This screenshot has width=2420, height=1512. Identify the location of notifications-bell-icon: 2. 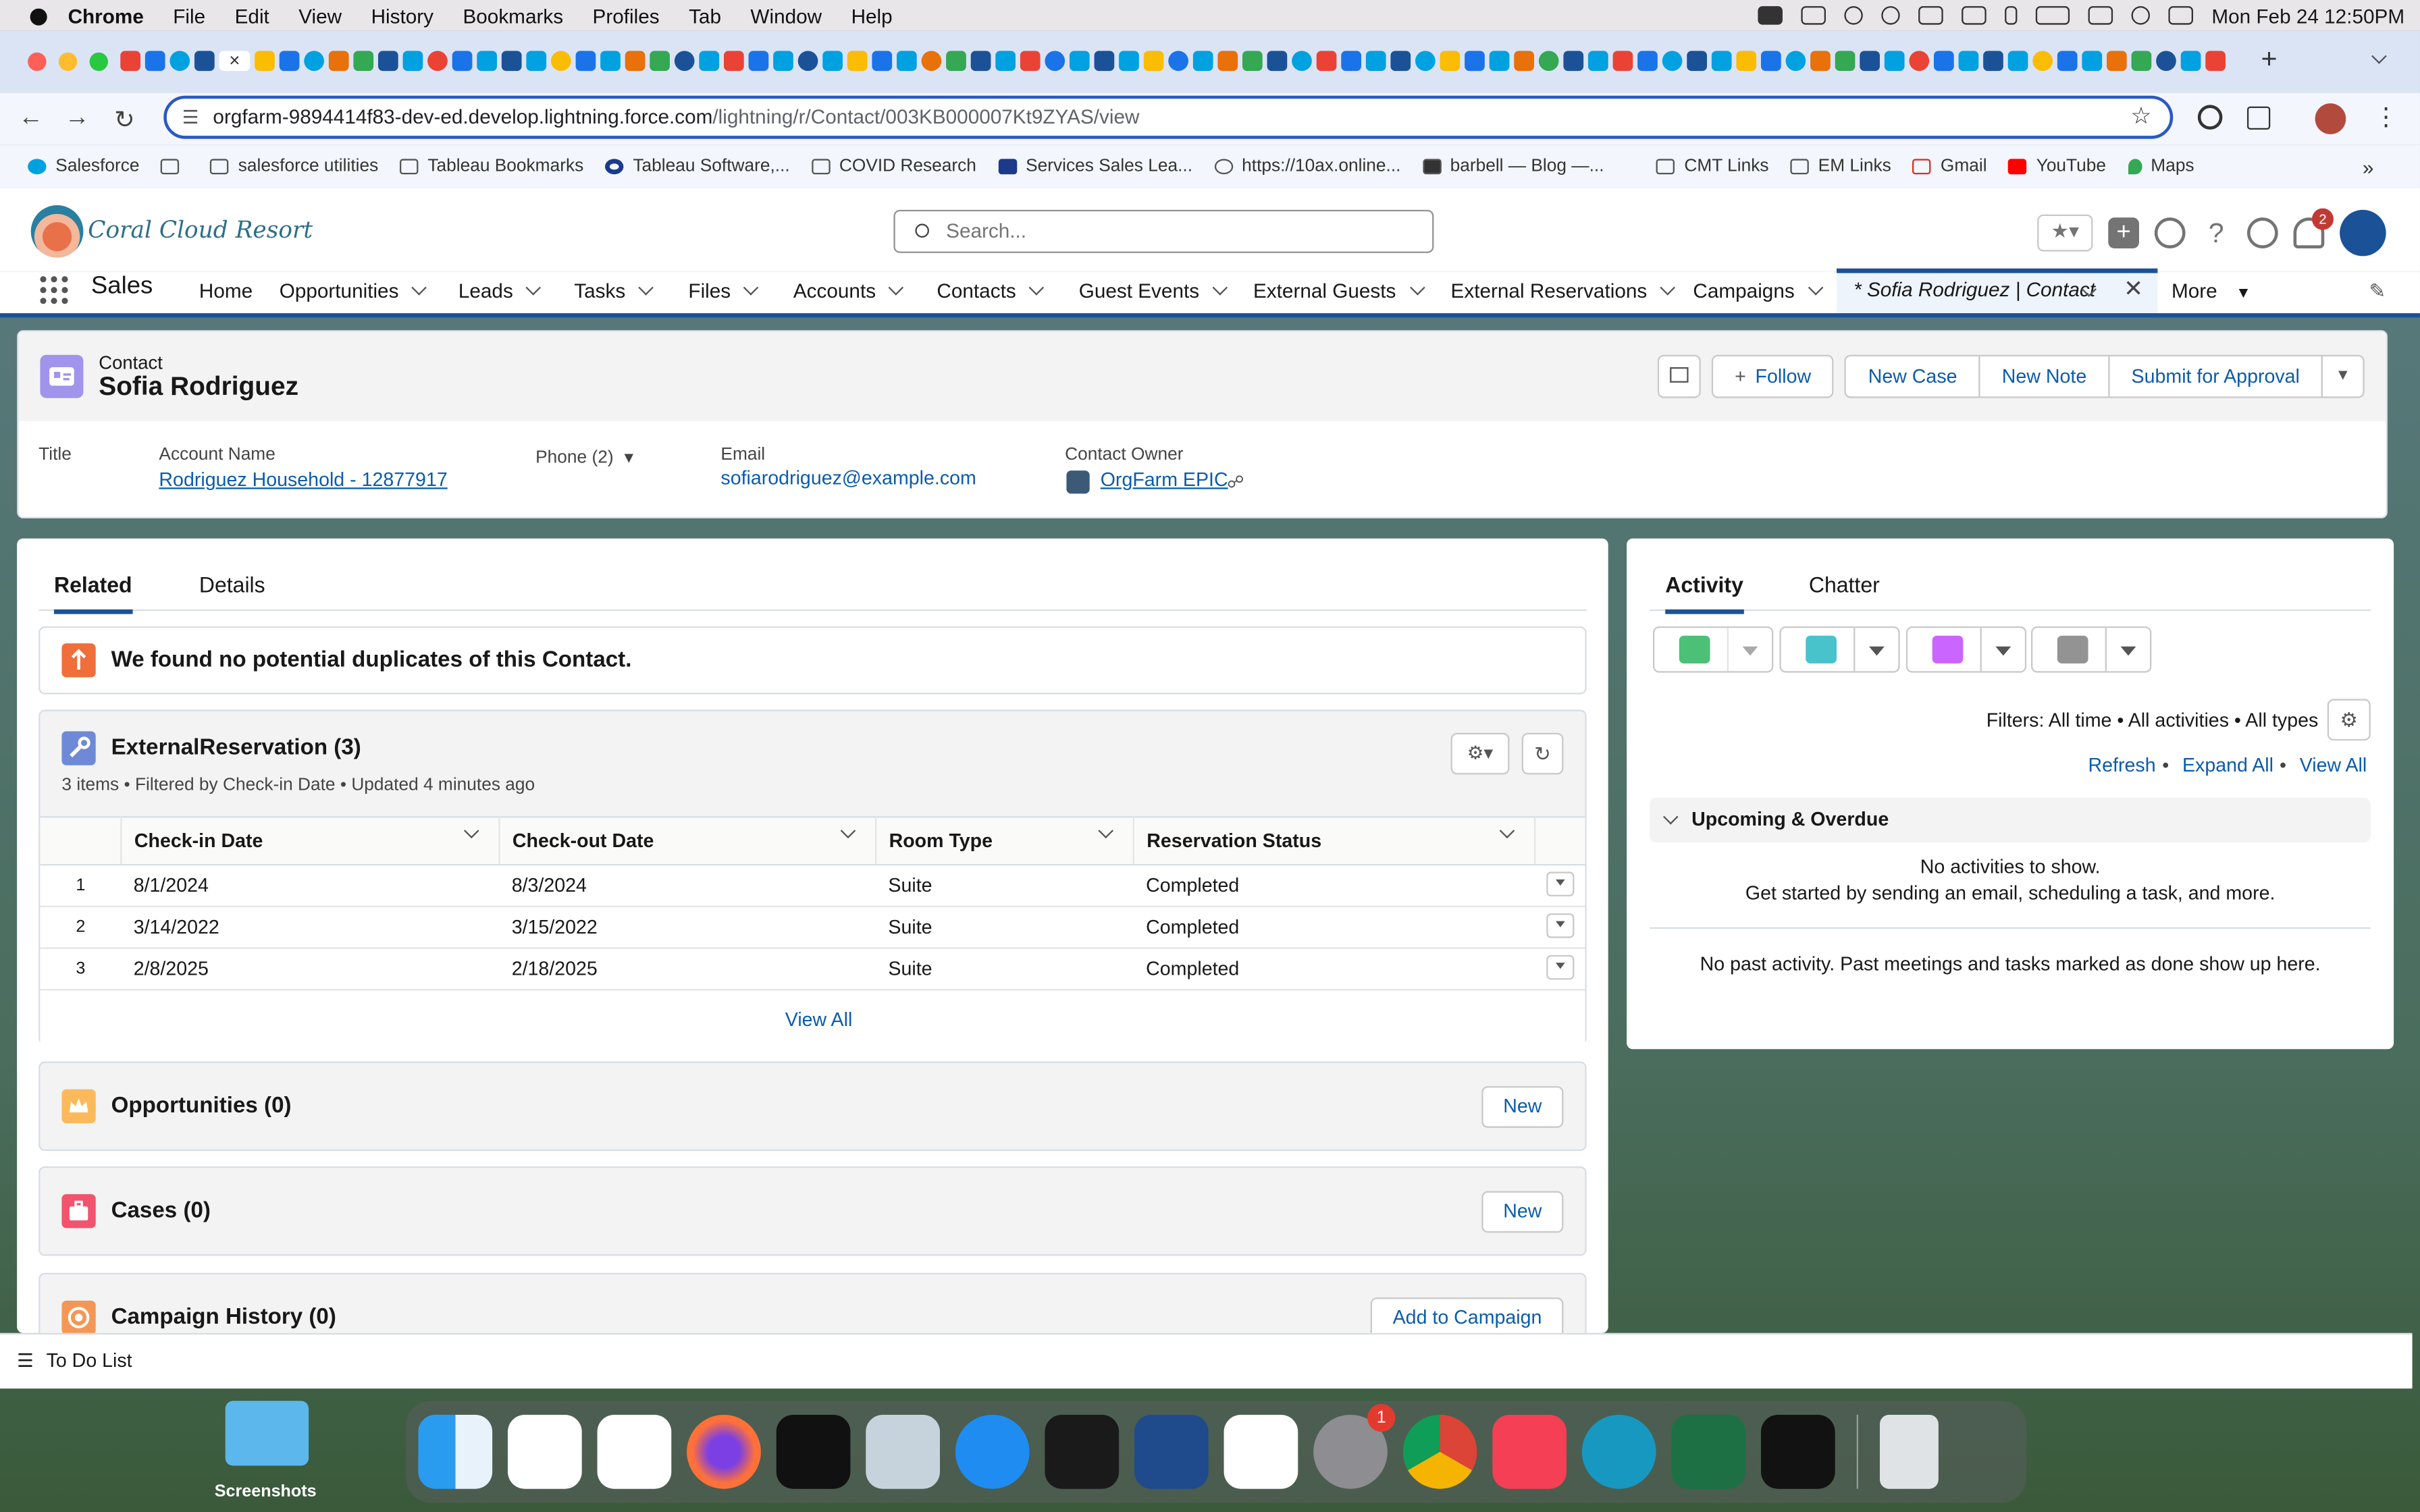
(2313, 228).